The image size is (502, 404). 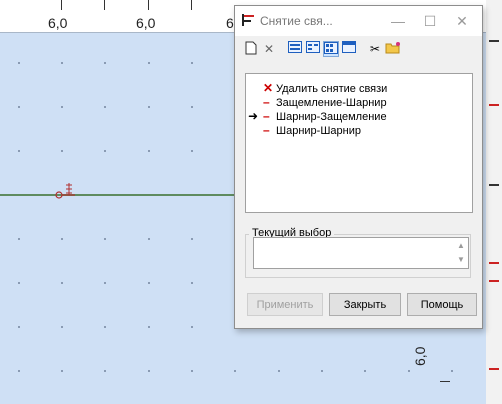 What do you see at coordinates (461, 260) in the screenshot?
I see `scroll-down-icon: ▼` at bounding box center [461, 260].